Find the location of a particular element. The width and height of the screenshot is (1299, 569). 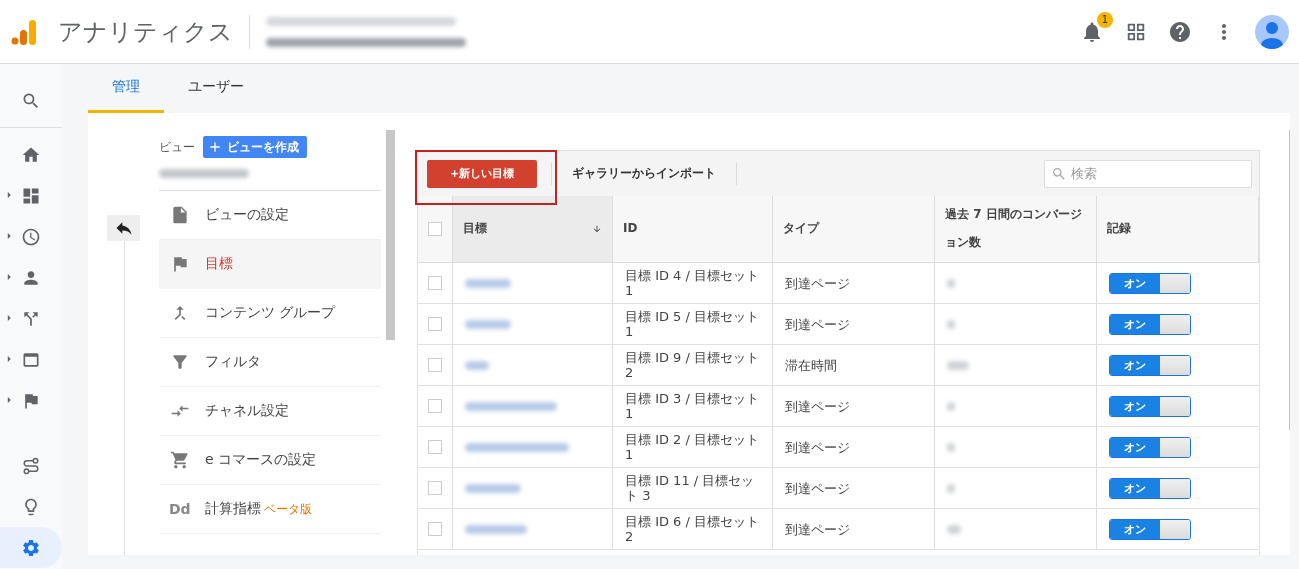

plus-icon is located at coordinates (215, 147).